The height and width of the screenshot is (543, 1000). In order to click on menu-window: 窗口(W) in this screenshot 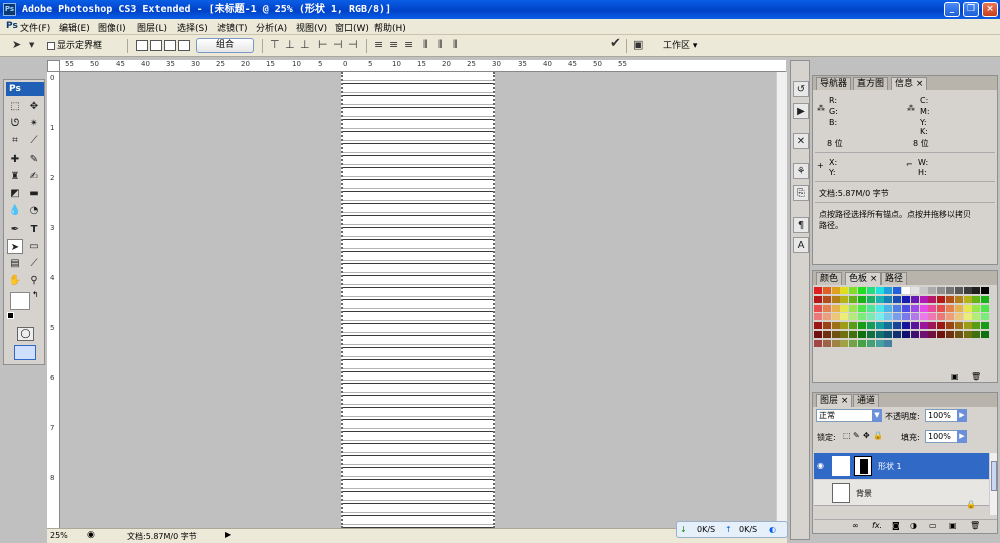, I will do `click(352, 27)`.